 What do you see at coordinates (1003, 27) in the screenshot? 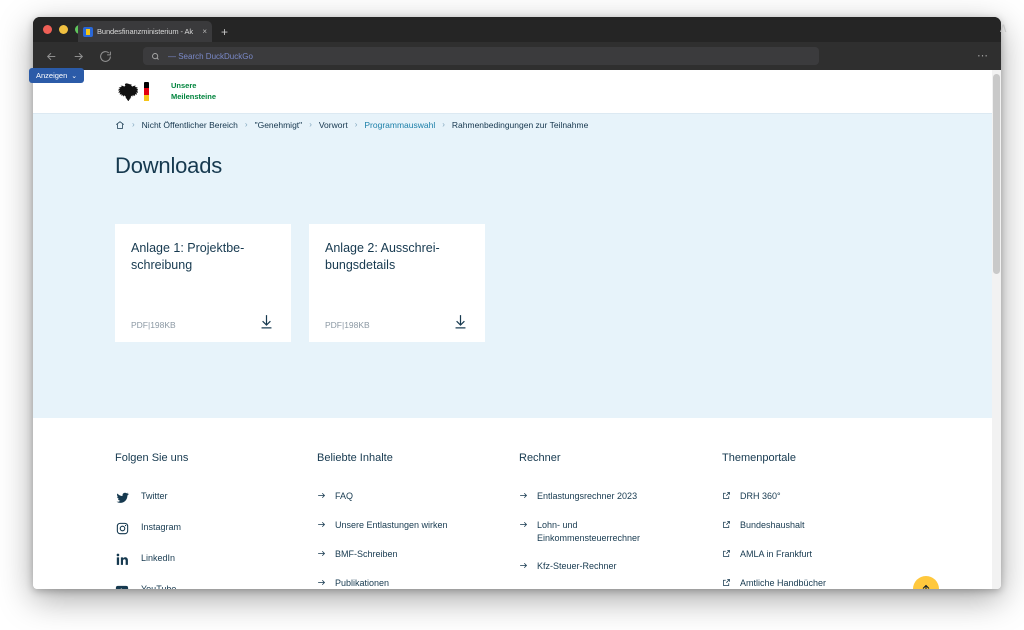
I see `corner-glyph-icon: ∧` at bounding box center [1003, 27].